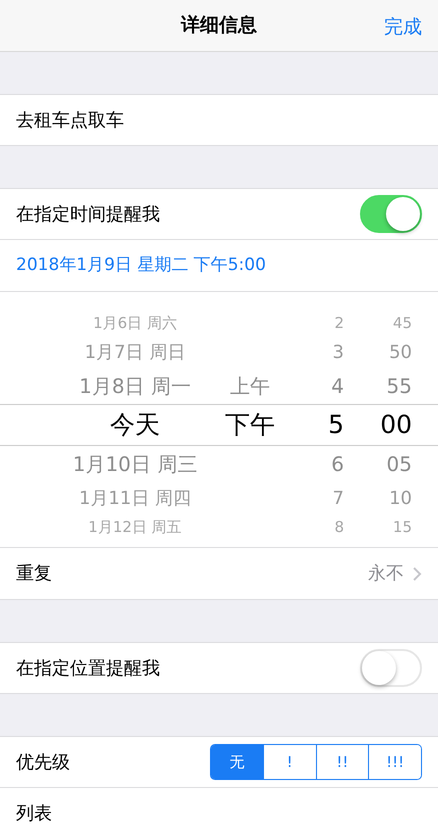  I want to click on picker-hour: 8, so click(339, 527).